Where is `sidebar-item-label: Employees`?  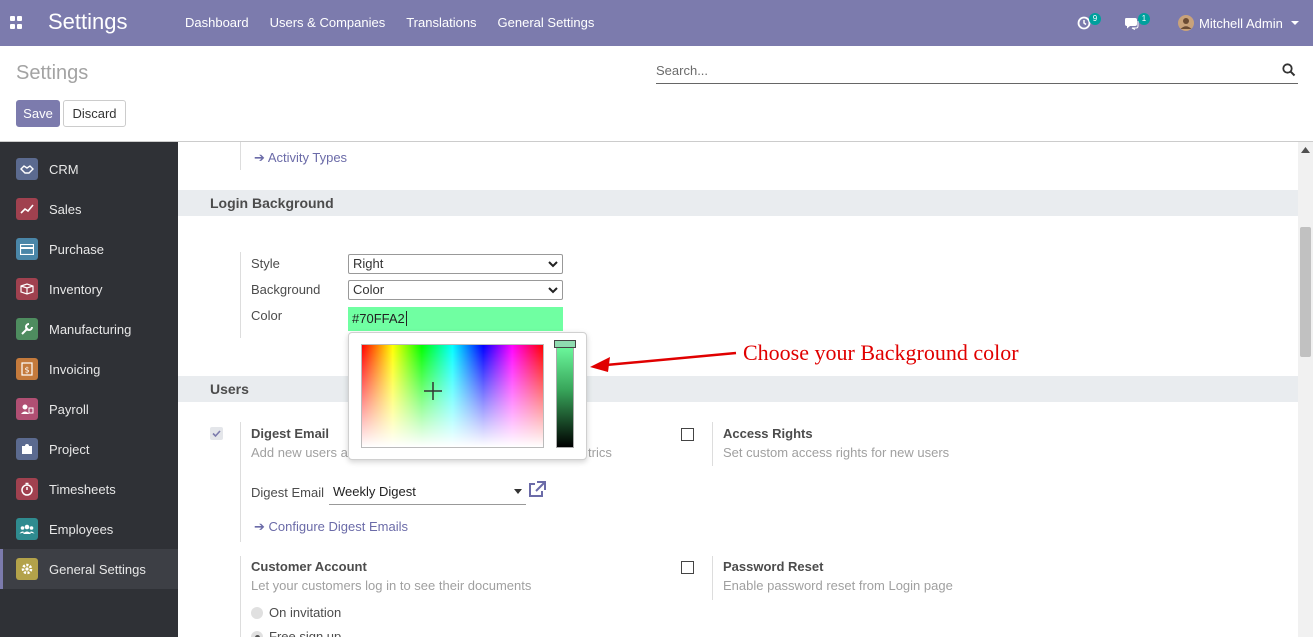
sidebar-item-label: Employees is located at coordinates (81, 529).